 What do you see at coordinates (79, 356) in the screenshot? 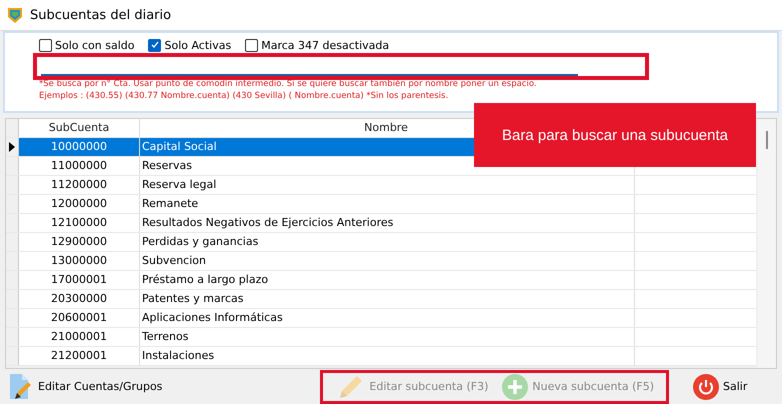
I see `table-cell: 21200001` at bounding box center [79, 356].